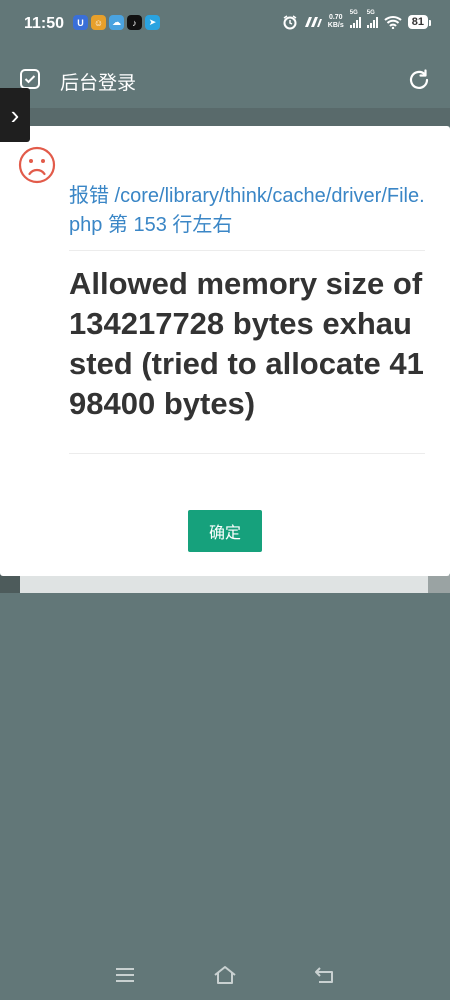 The height and width of the screenshot is (1000, 450). I want to click on page-title: 后台登录, so click(98, 83).